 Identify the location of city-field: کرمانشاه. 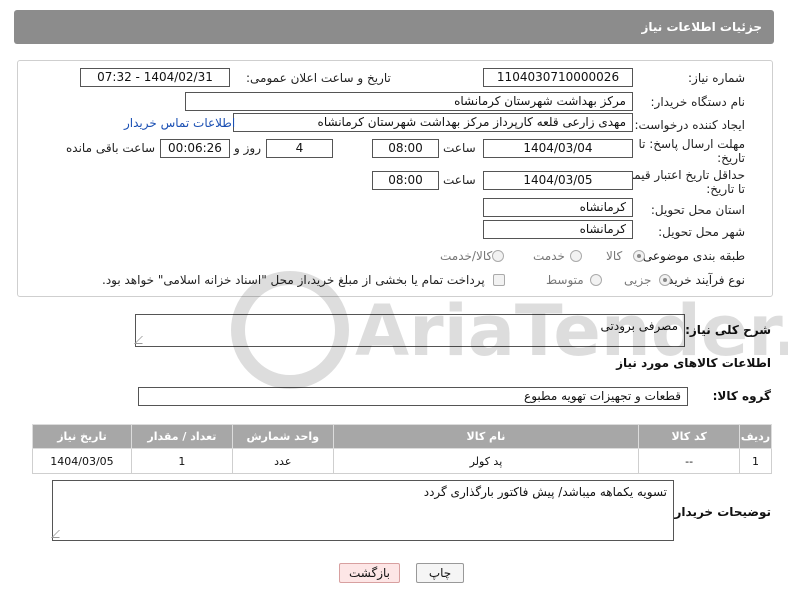
(558, 229).